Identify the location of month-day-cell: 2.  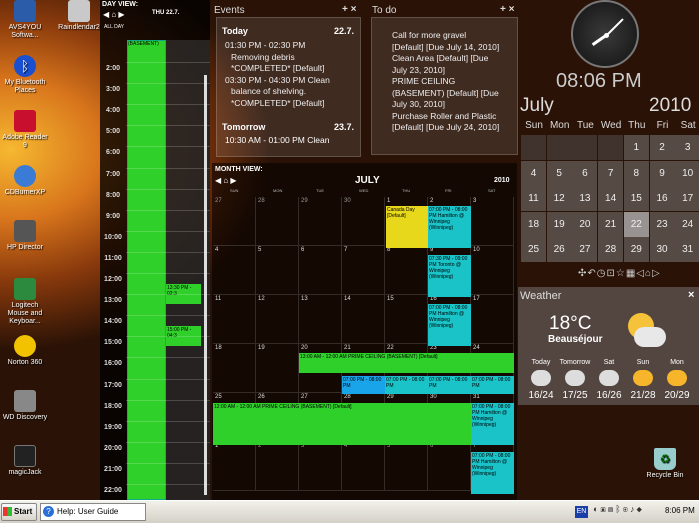
(277, 466).